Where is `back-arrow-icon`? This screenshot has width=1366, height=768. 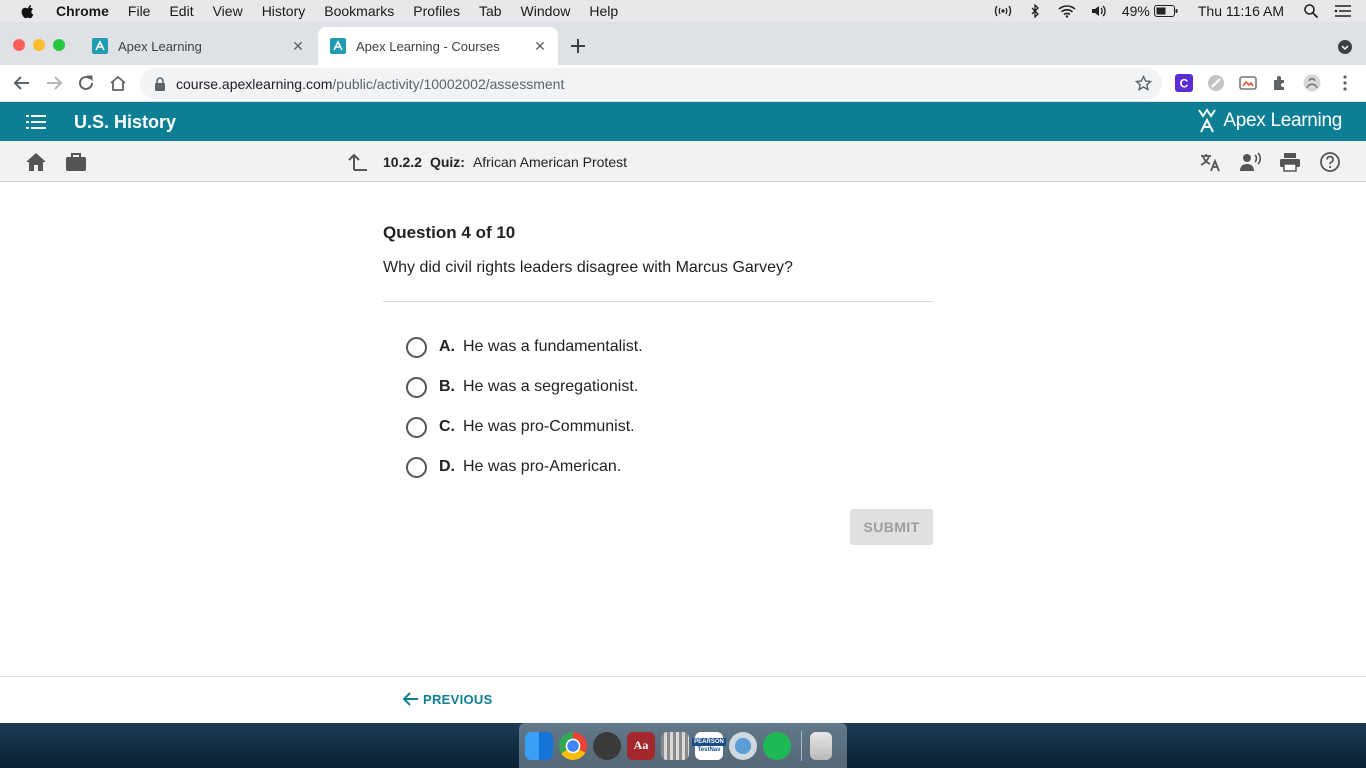 back-arrow-icon is located at coordinates (22, 83).